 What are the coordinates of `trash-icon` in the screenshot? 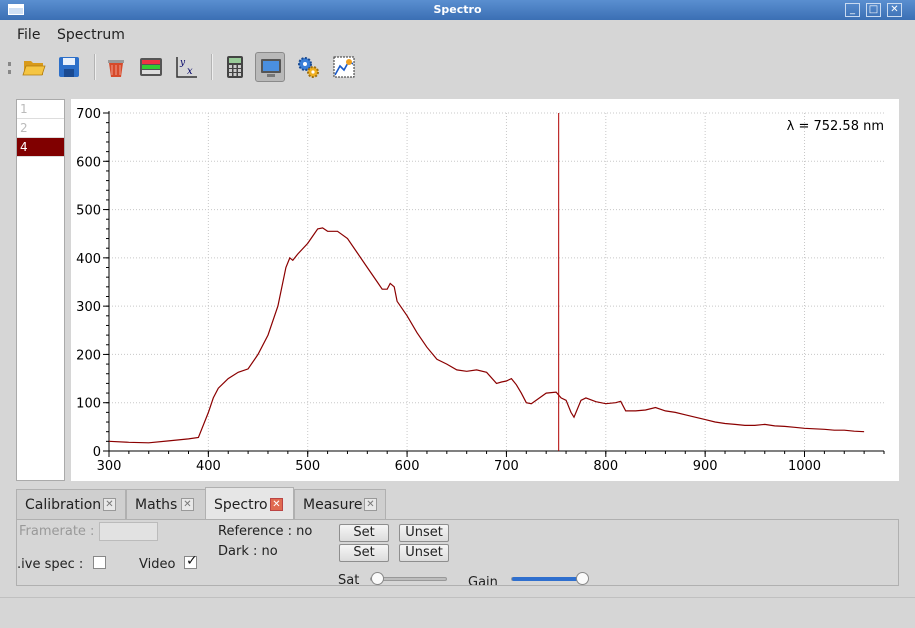 It's located at (116, 67).